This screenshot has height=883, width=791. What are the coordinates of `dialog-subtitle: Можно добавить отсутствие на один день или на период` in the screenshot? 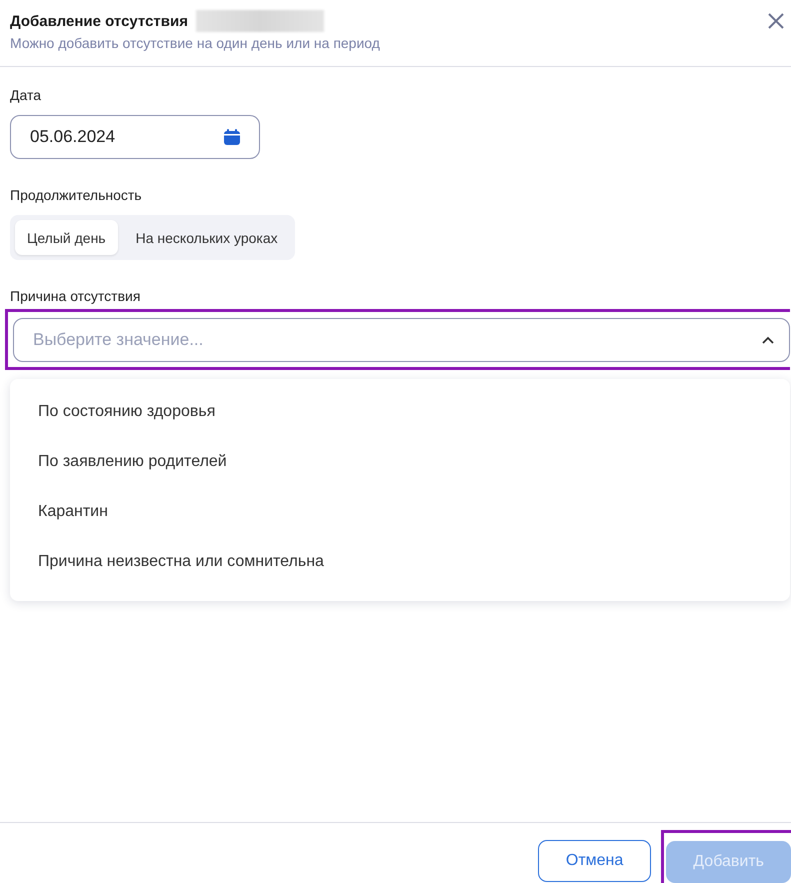 It's located at (195, 43).